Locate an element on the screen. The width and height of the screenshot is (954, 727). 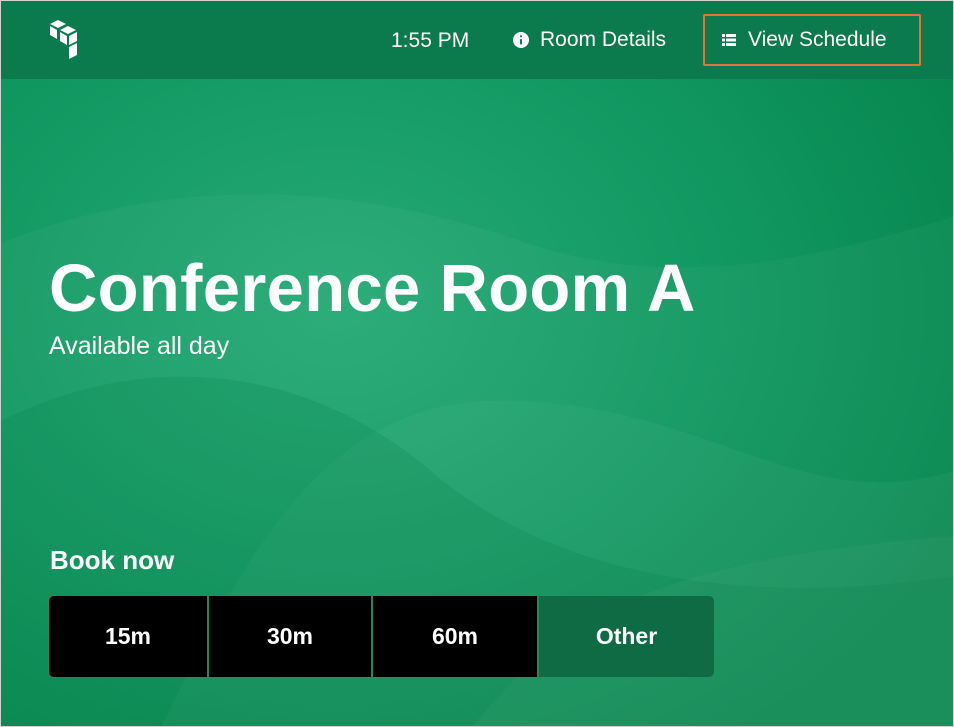
book-30m-button: 30m is located at coordinates (289, 636).